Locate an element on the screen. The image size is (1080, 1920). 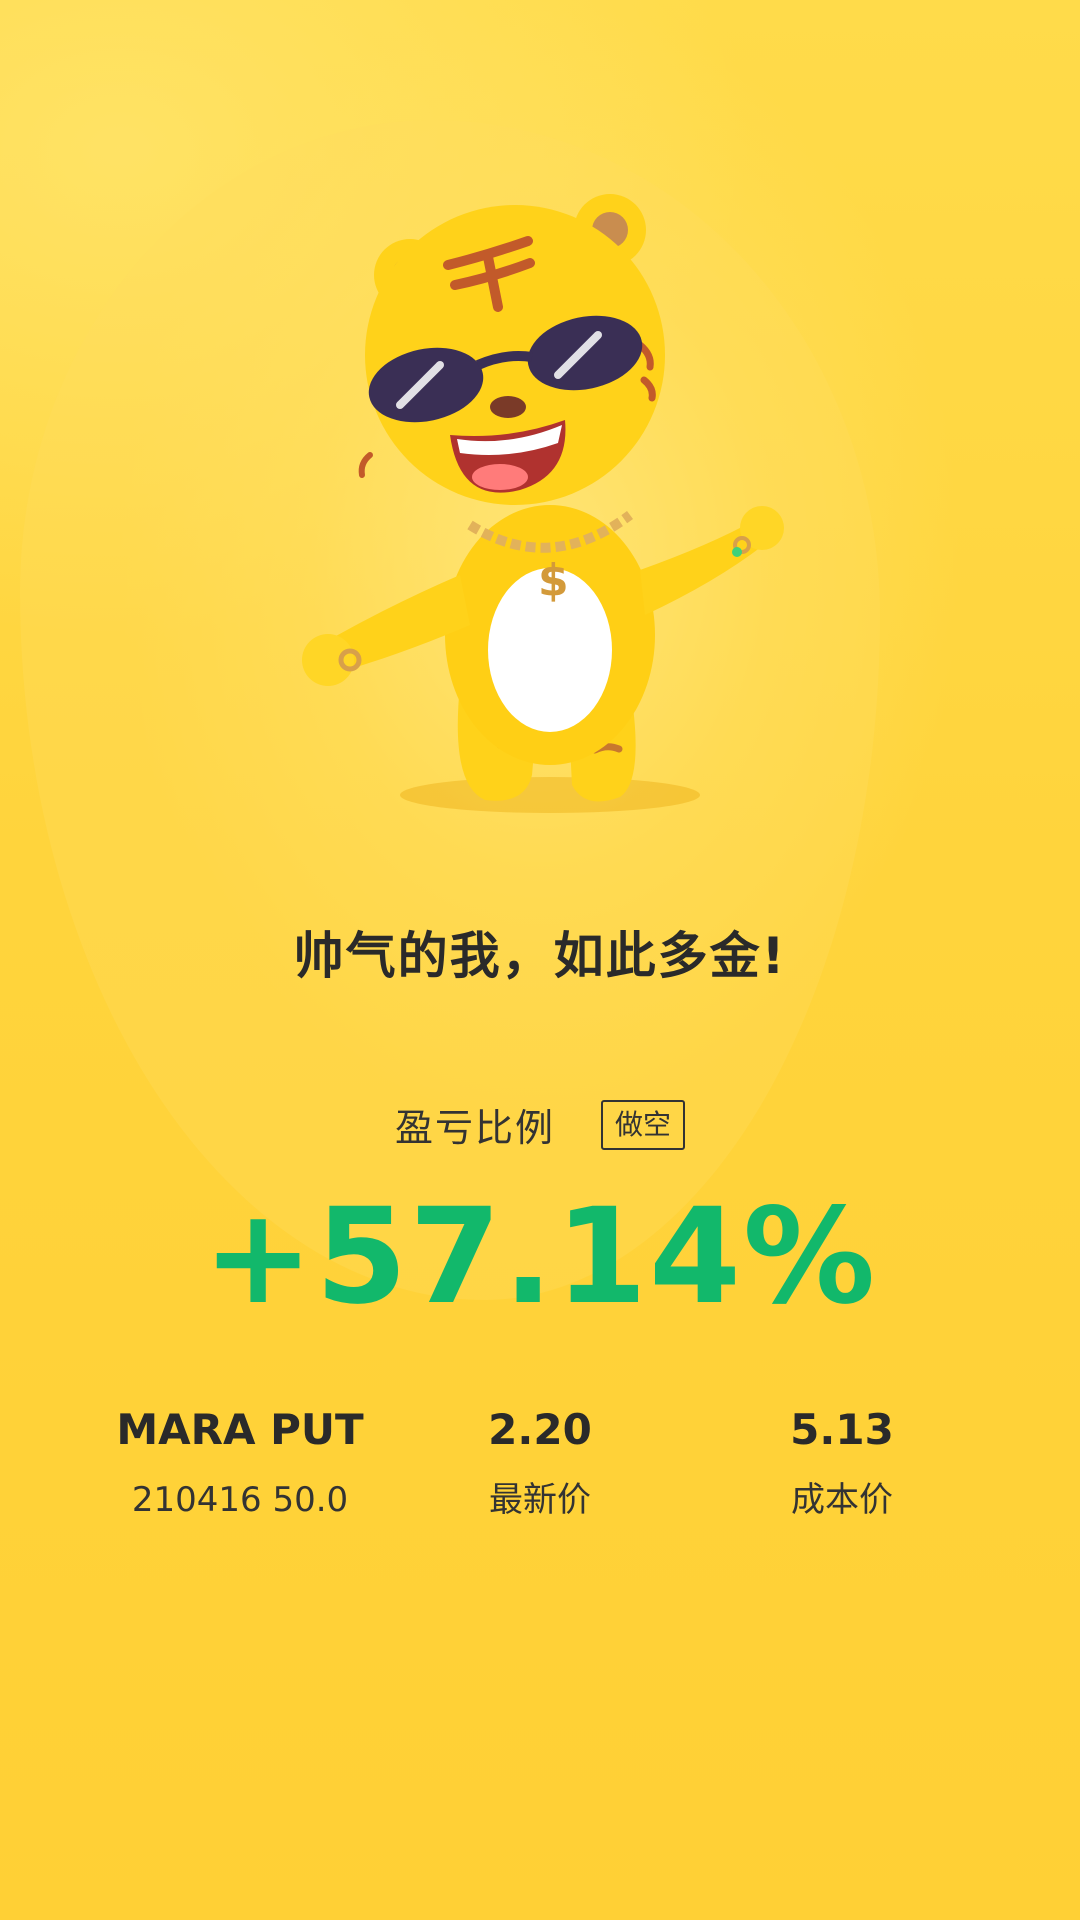
cost-price-value: 5.13 is located at coordinates (842, 1429).